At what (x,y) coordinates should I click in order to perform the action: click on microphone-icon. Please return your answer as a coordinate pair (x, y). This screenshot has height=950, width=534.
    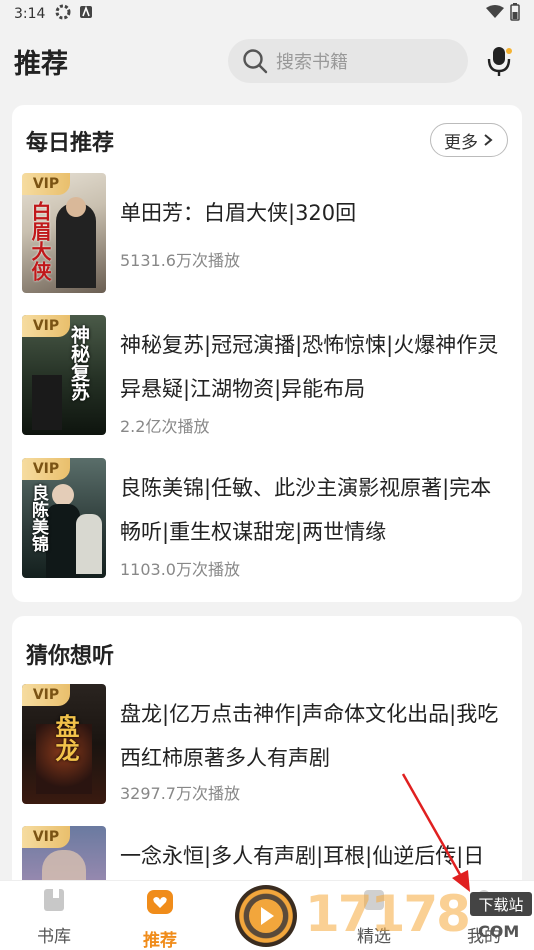
    Looking at the image, I should click on (499, 61).